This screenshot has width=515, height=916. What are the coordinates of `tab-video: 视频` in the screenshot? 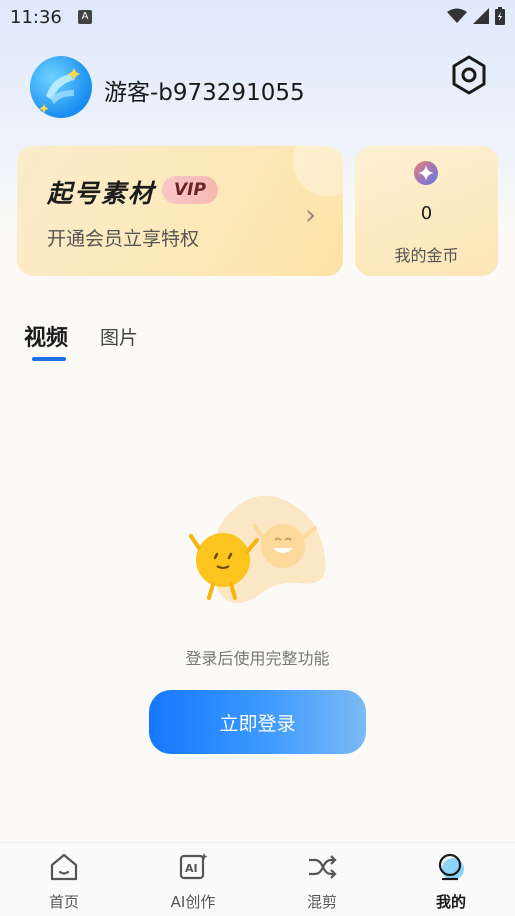 It's located at (46, 336).